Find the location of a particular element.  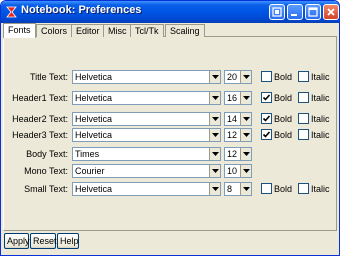

title-bar: Notebook: Preferences is located at coordinates (170, 12).